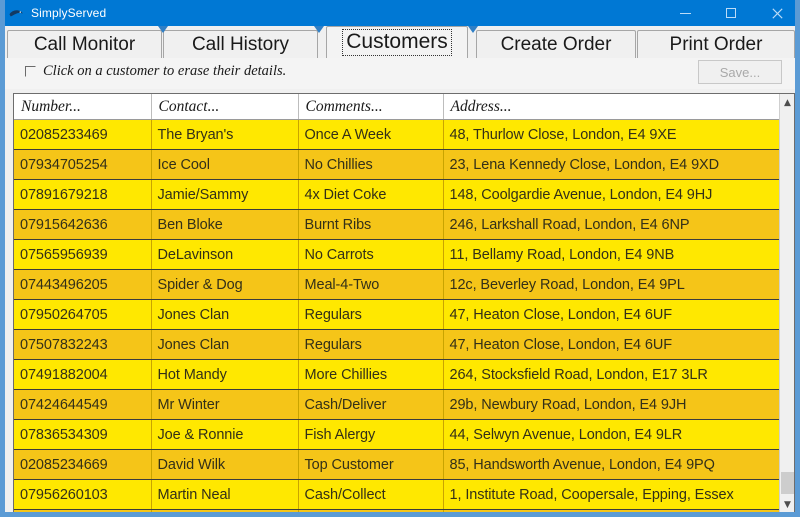 The image size is (800, 517). Describe the element at coordinates (371, 194) in the screenshot. I see `cell-comments: 4x Diet Coke` at that location.